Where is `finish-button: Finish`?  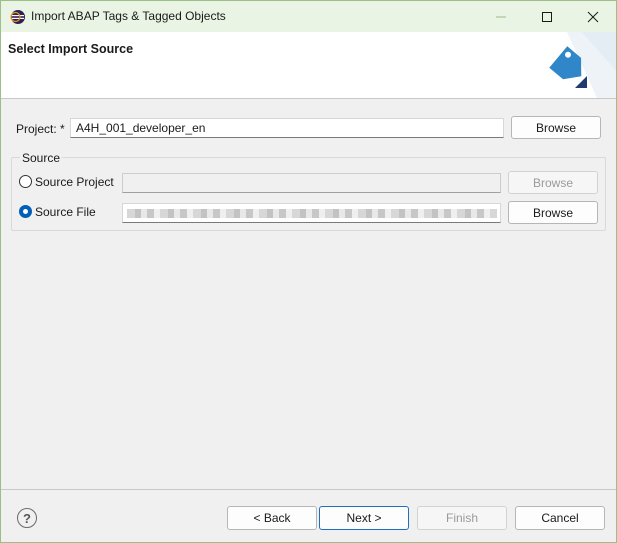 finish-button: Finish is located at coordinates (462, 518).